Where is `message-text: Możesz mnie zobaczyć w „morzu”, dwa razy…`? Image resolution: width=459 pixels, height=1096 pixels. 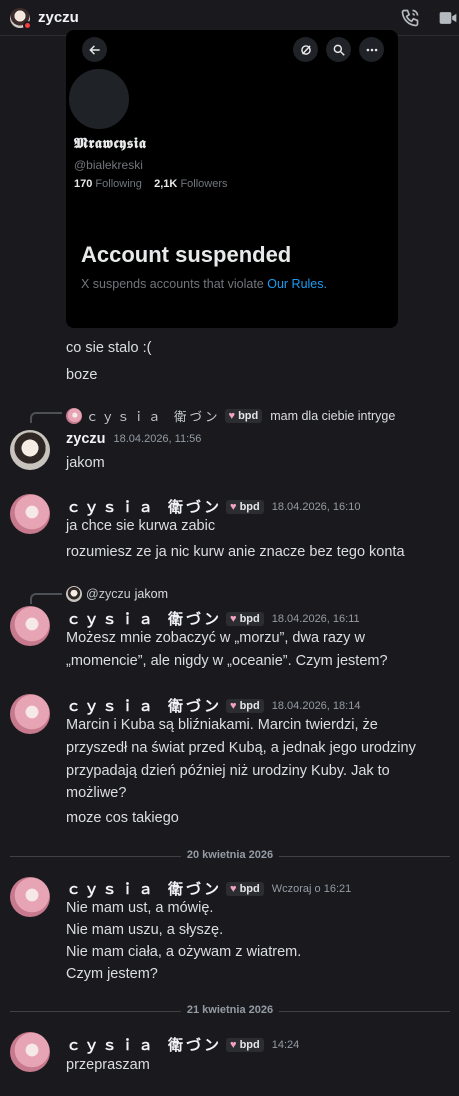 message-text: Możesz mnie zobaczyć w „morzu”, dwa razy… is located at coordinates (215, 638).